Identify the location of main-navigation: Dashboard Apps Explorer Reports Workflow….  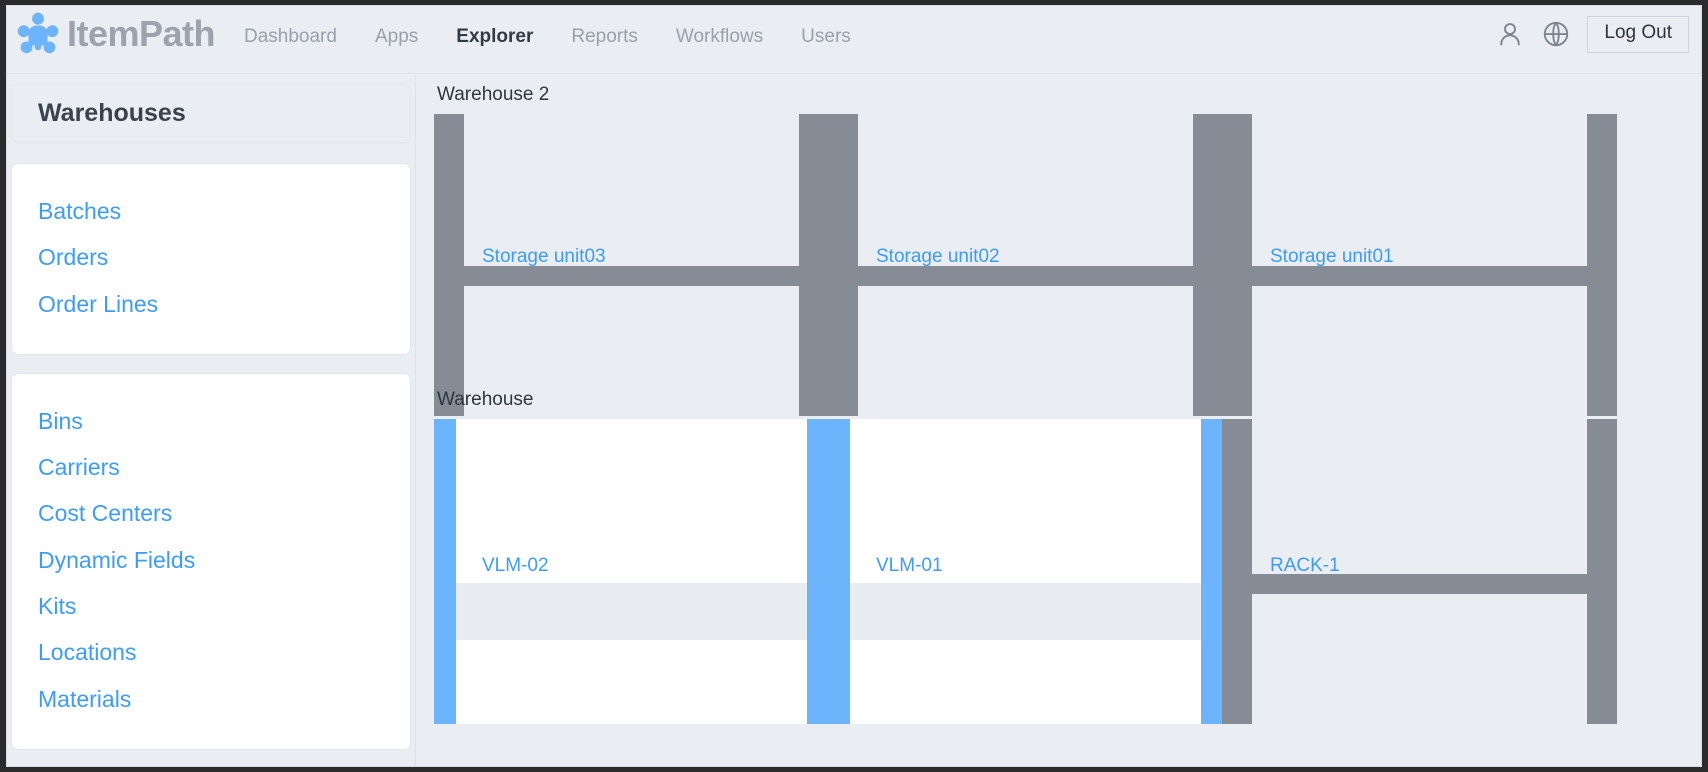
(547, 37).